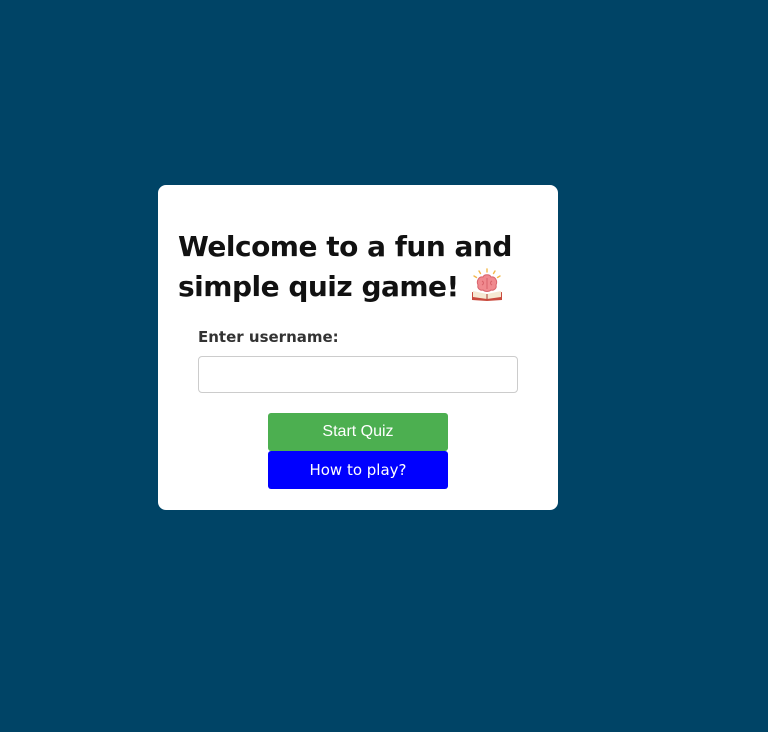 The width and height of the screenshot is (768, 732). I want to click on page-title-text: Welcome to a fun and simple quiz game!, so click(345, 266).